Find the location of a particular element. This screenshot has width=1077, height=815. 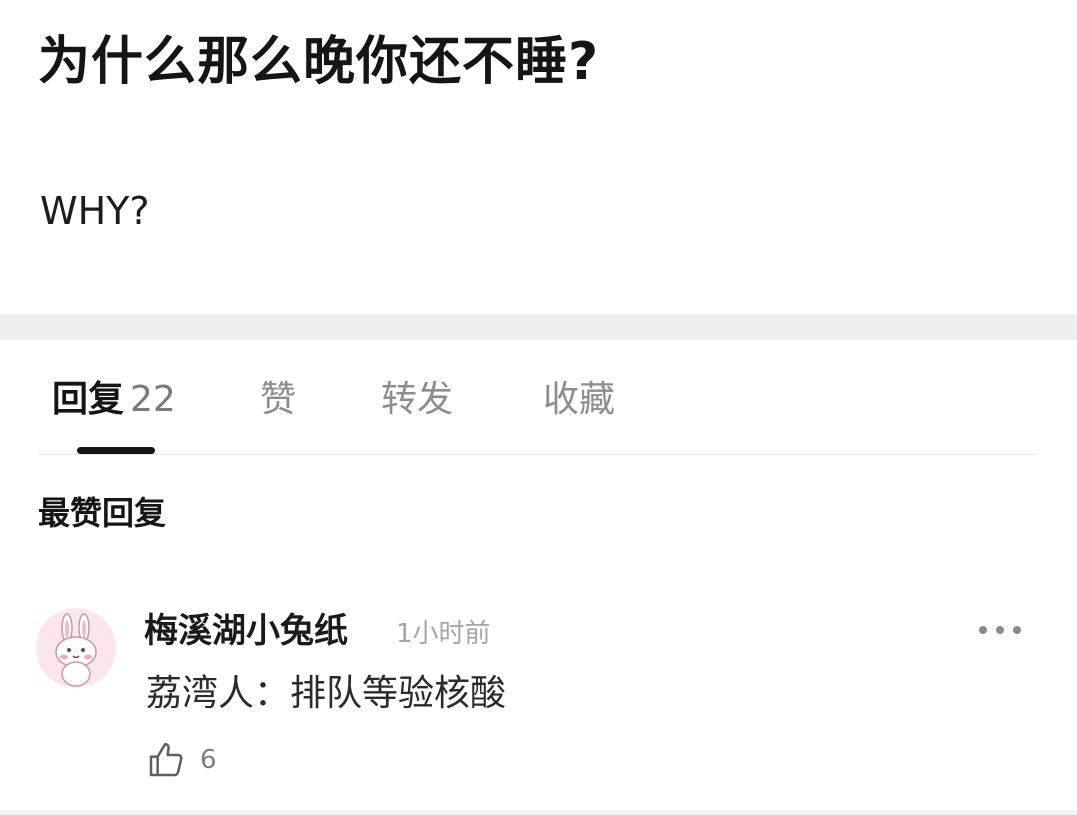

active-tab-indicator is located at coordinates (116, 450).